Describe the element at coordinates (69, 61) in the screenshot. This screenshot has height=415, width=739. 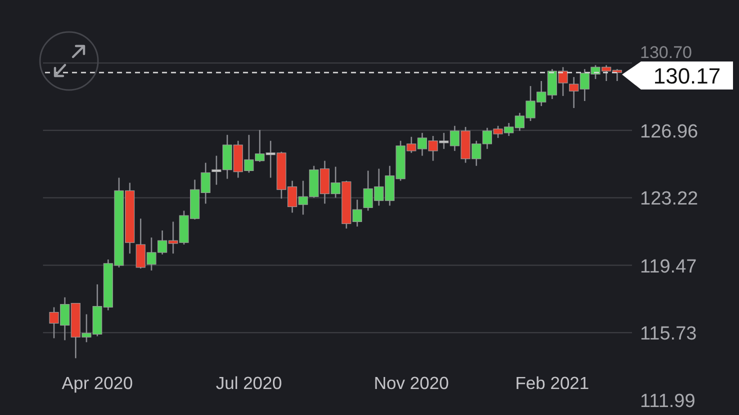
I see `expand-icon` at that location.